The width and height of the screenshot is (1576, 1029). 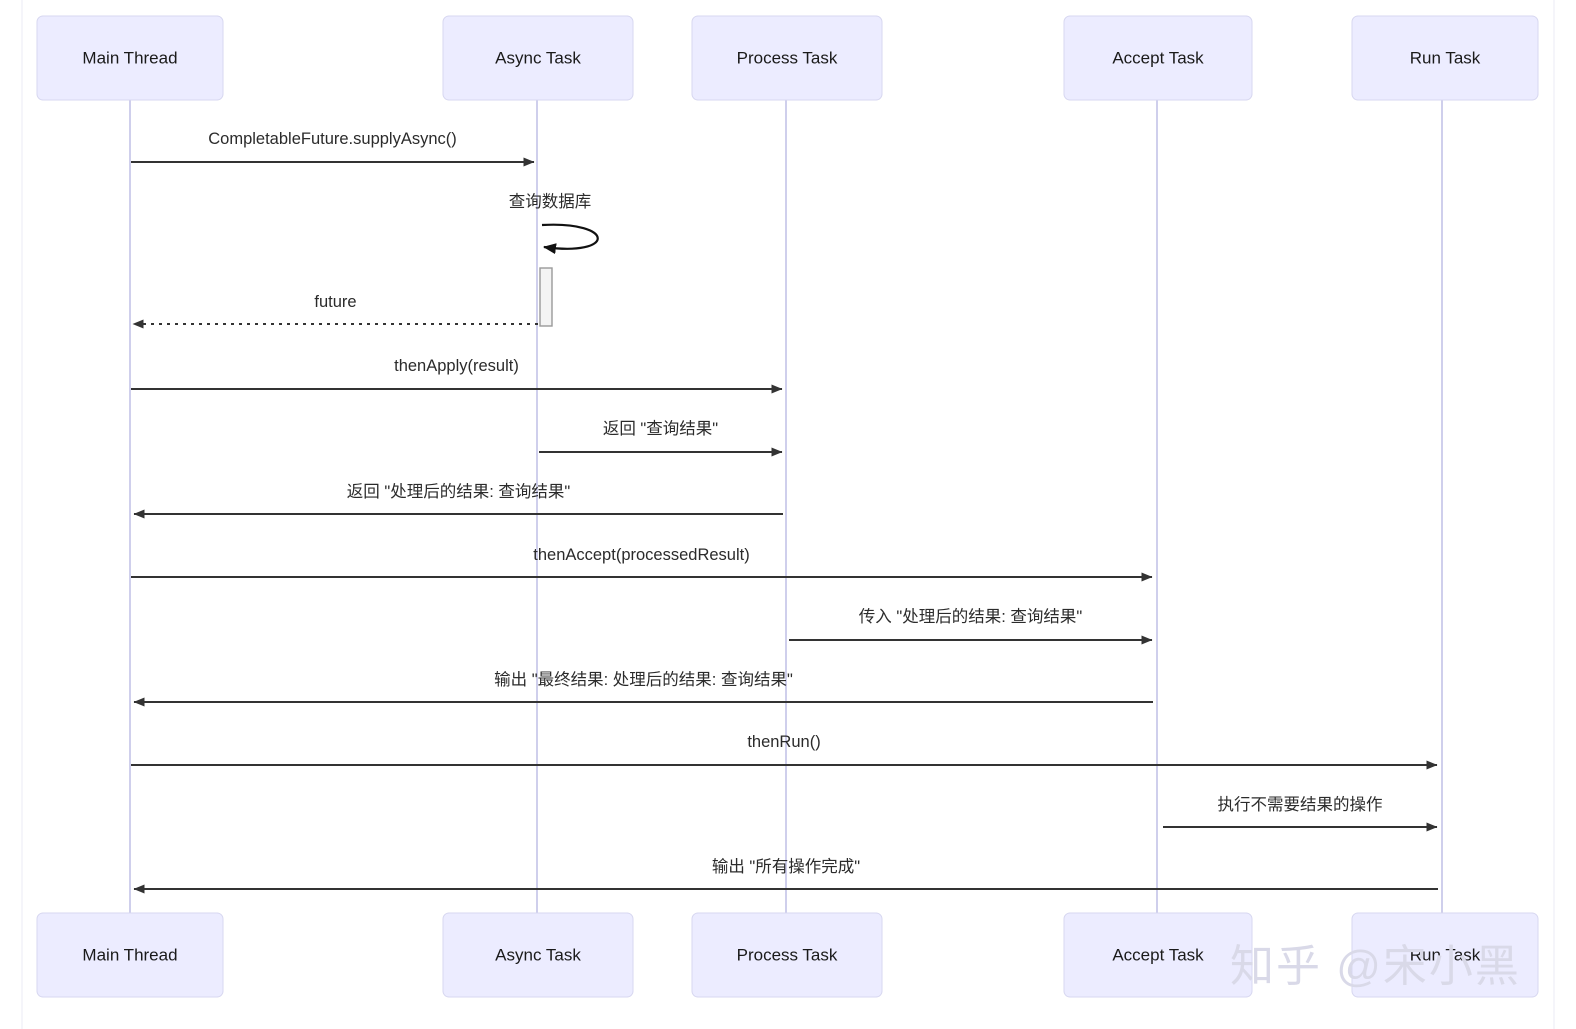 What do you see at coordinates (783, 742) in the screenshot?
I see `message-label: thenRun()` at bounding box center [783, 742].